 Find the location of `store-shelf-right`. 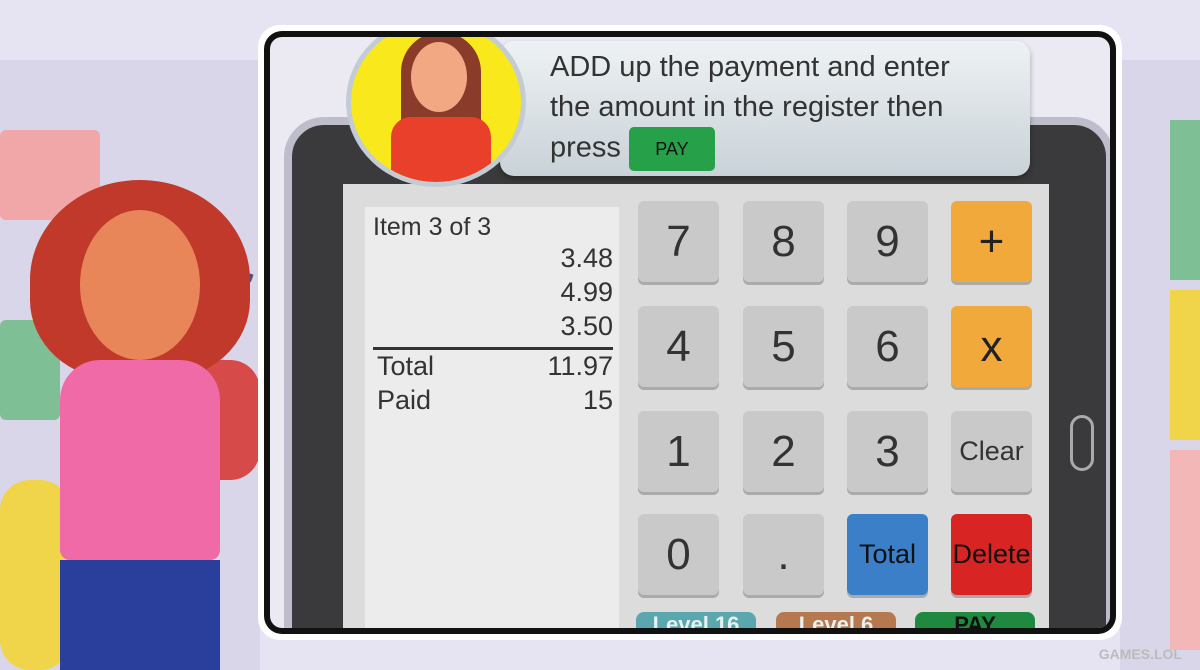

store-shelf-right is located at coordinates (1160, 365).